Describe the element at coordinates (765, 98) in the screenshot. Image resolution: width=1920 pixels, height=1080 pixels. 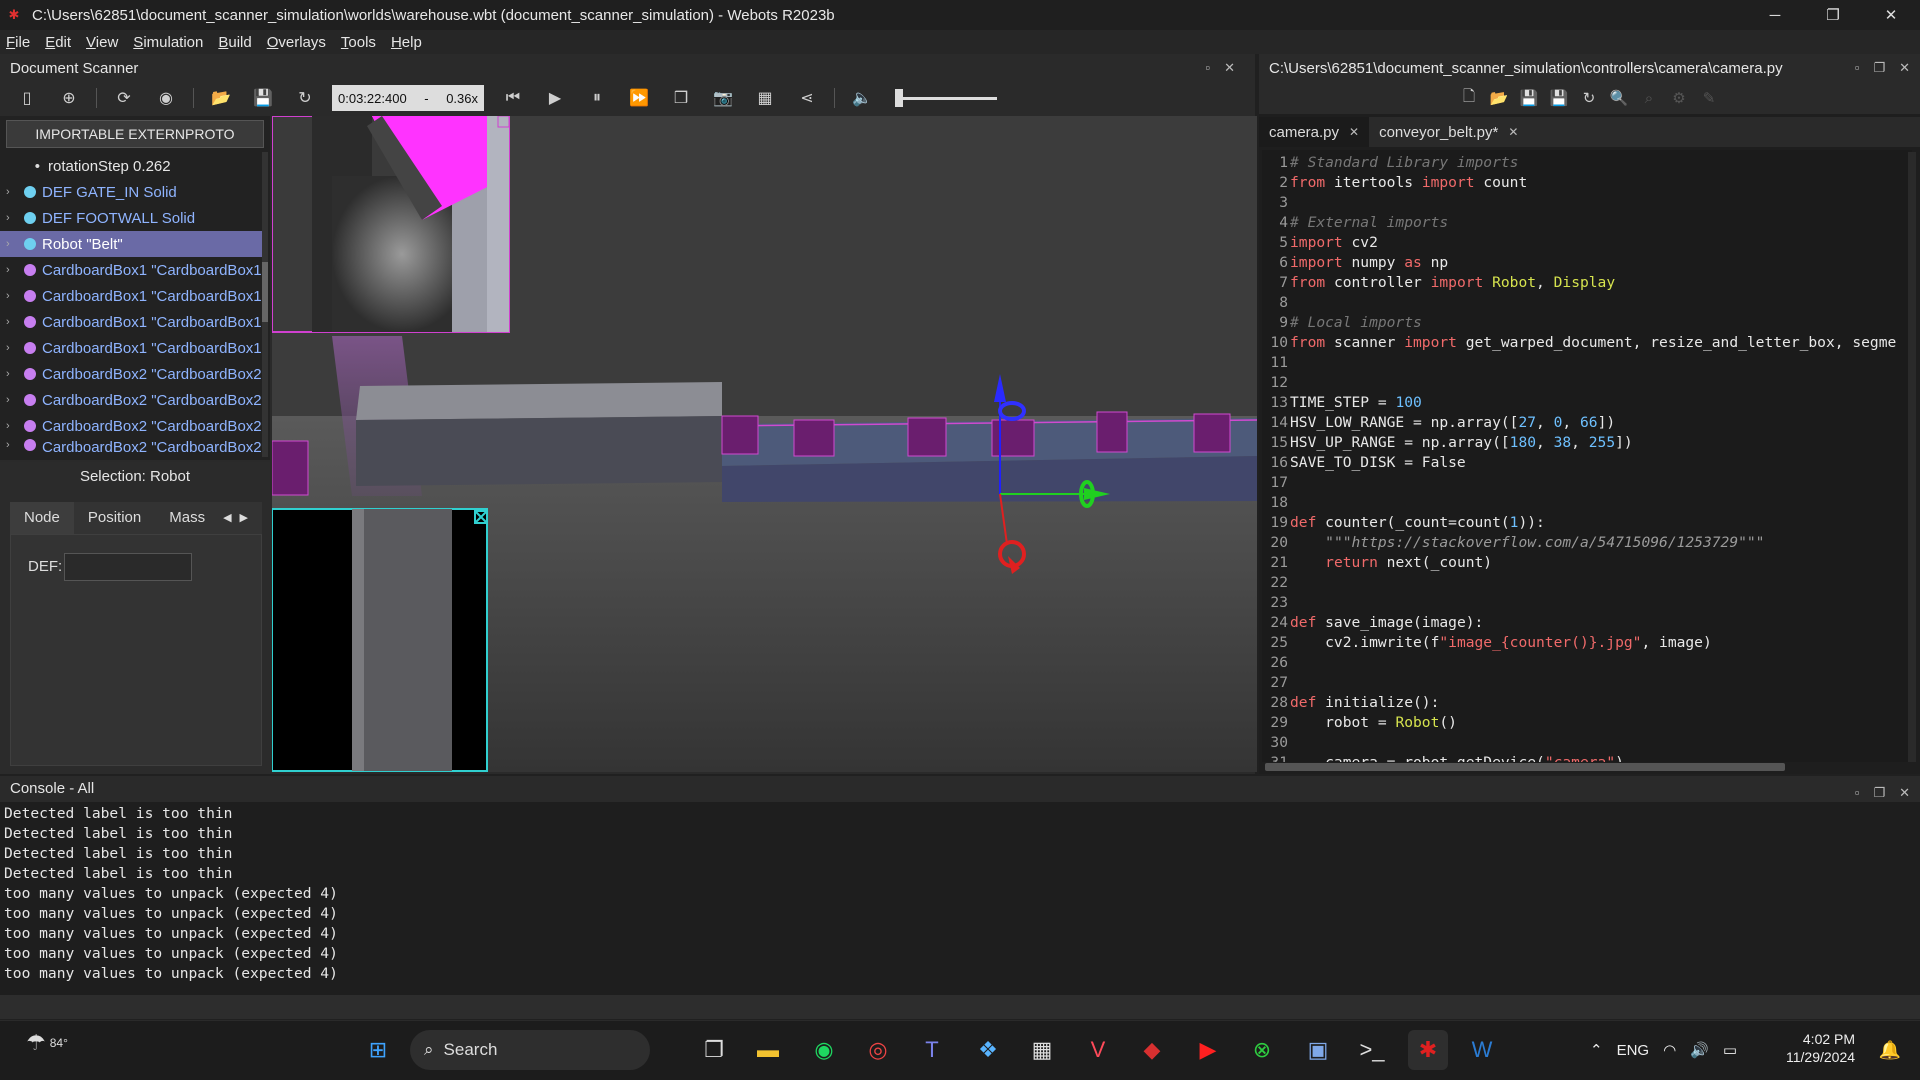
I see `record-video-icon: ▦` at that location.